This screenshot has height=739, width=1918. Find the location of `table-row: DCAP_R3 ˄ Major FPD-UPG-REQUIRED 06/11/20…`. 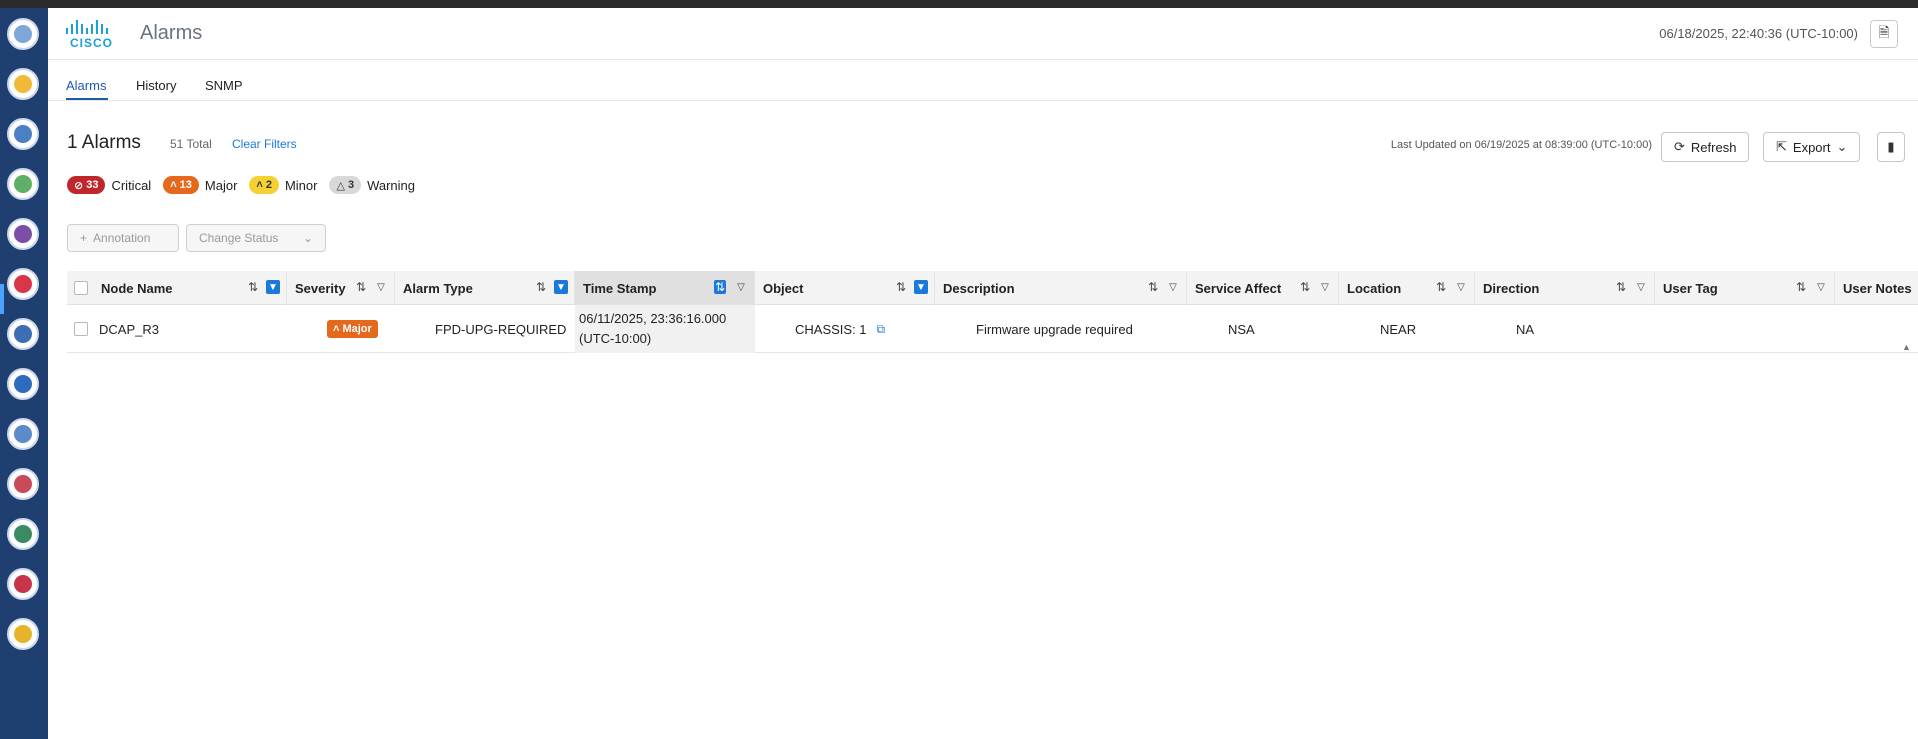

table-row: DCAP_R3 ˄ Major FPD-UPG-REQUIRED 06/11/20… is located at coordinates (992, 329).